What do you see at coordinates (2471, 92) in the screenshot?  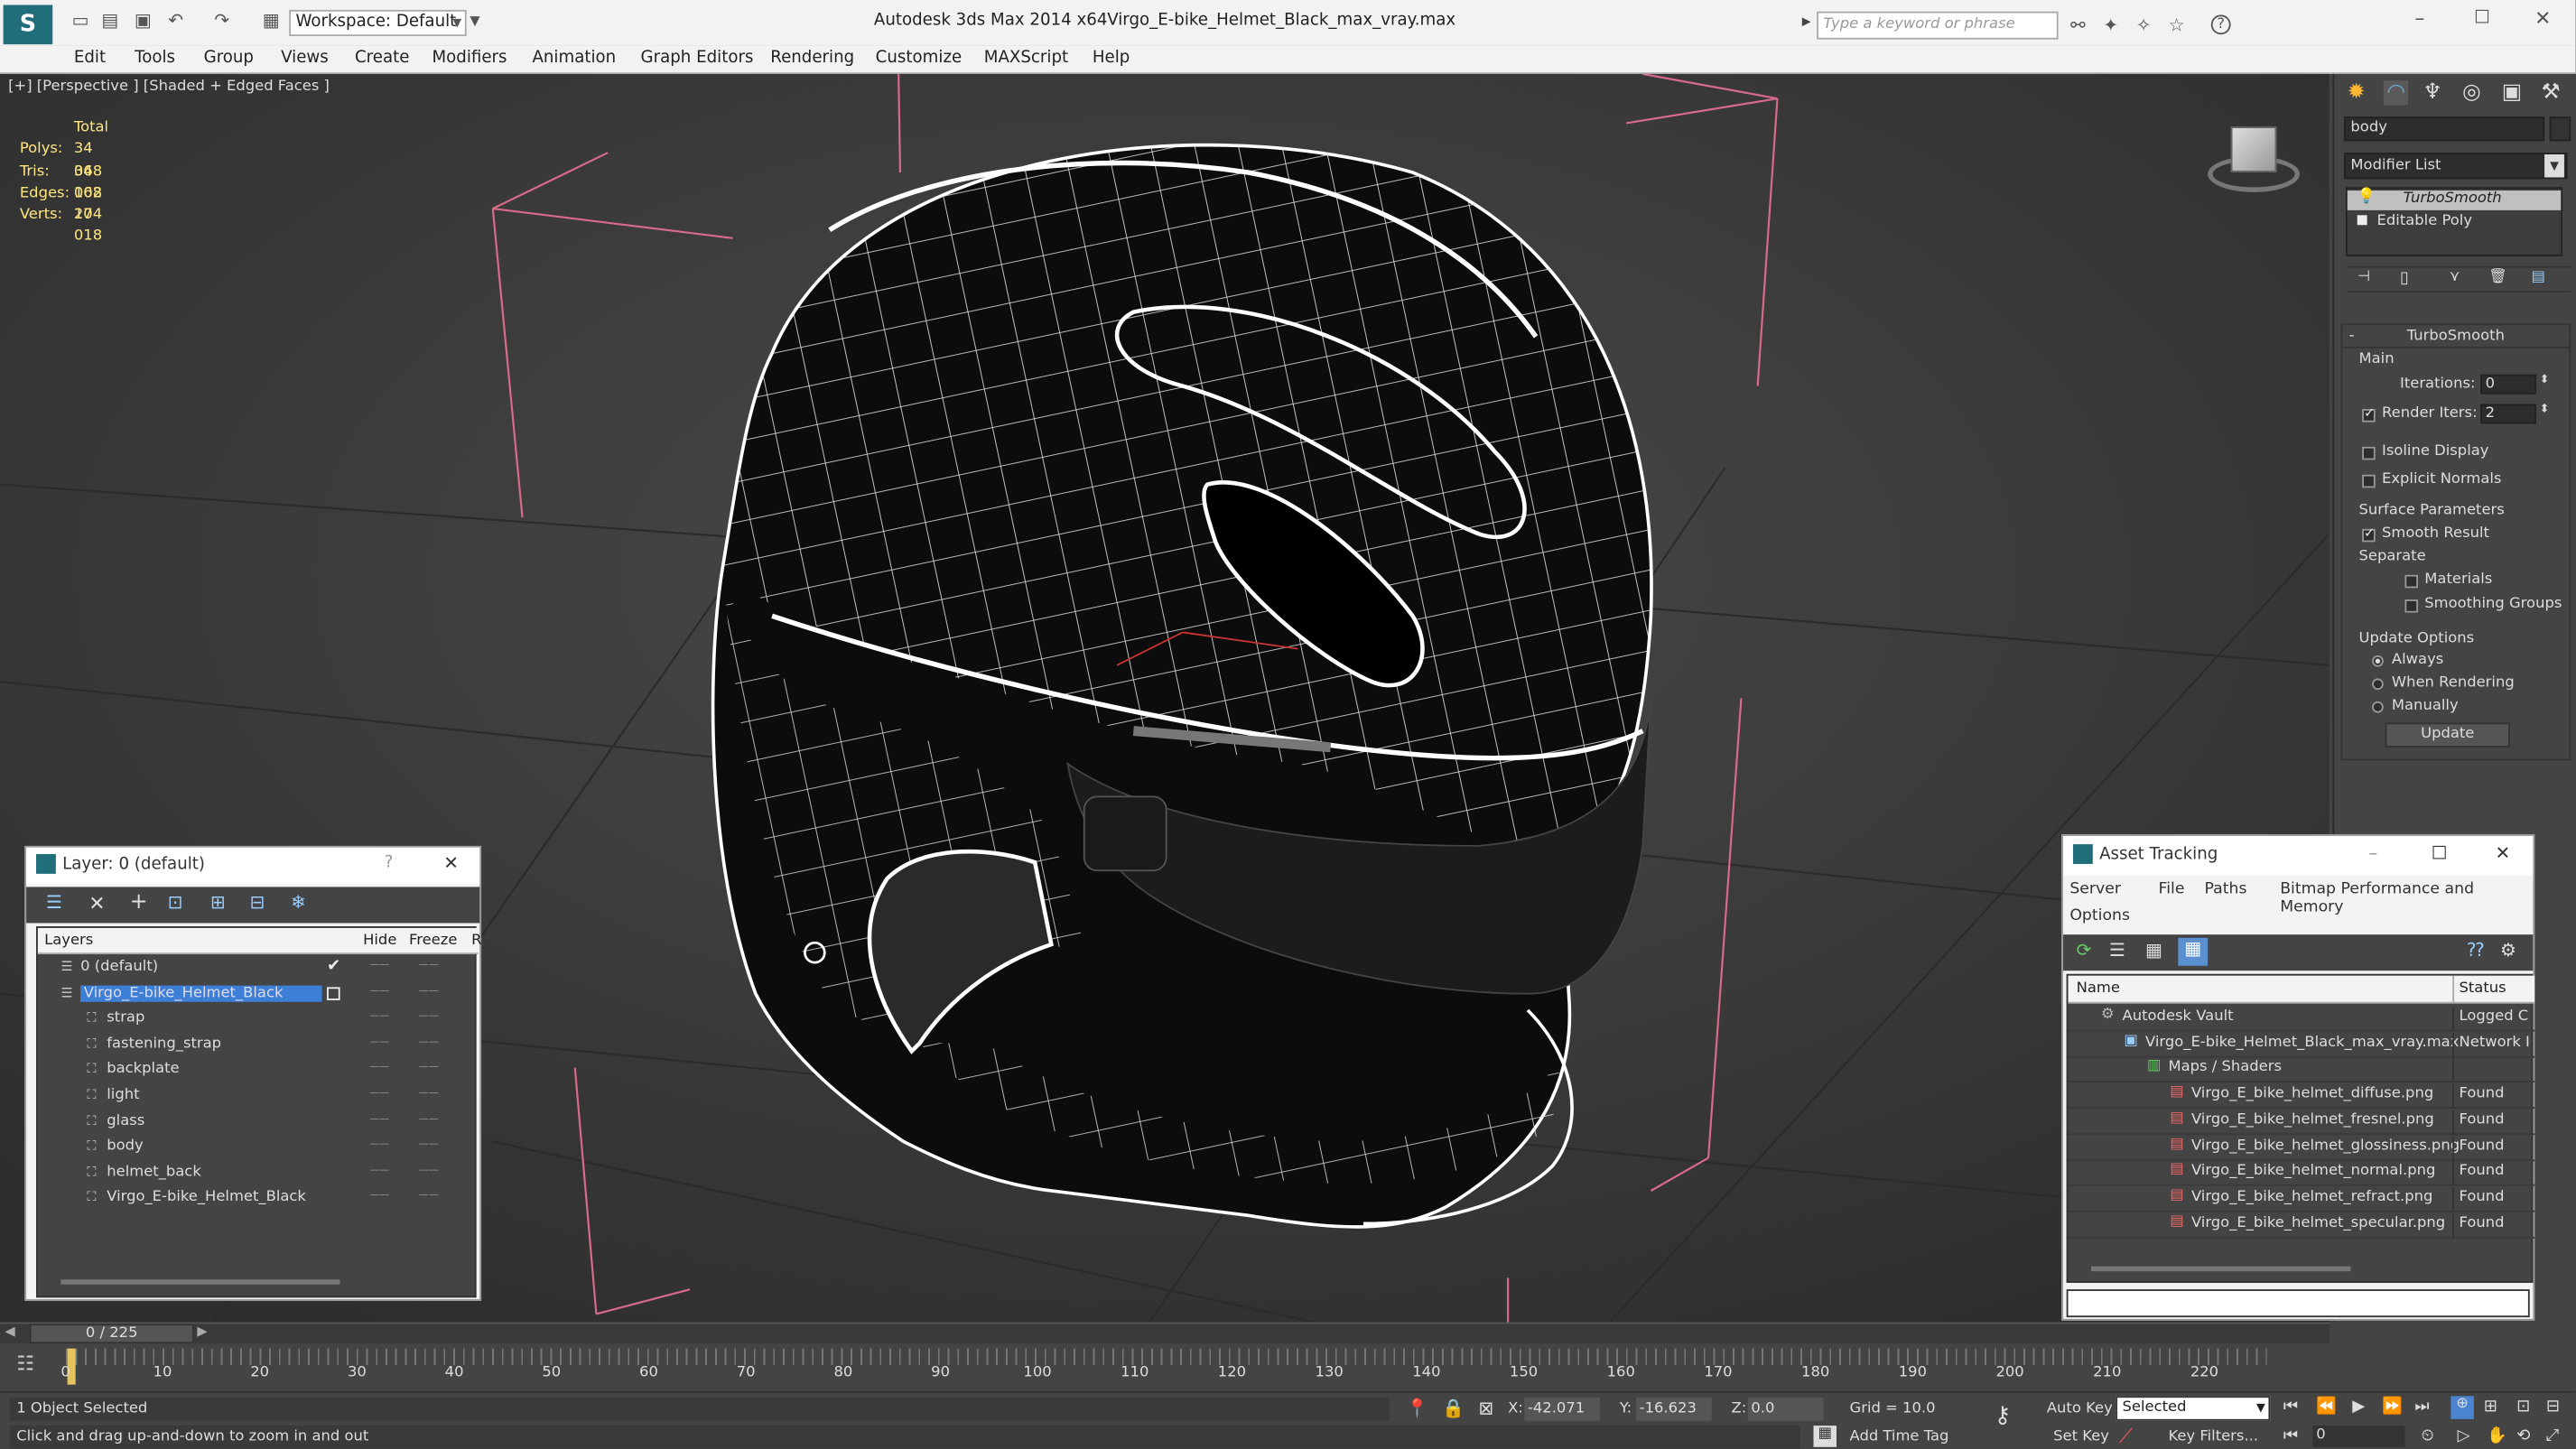 I see `motion-tab-icon: ◎` at bounding box center [2471, 92].